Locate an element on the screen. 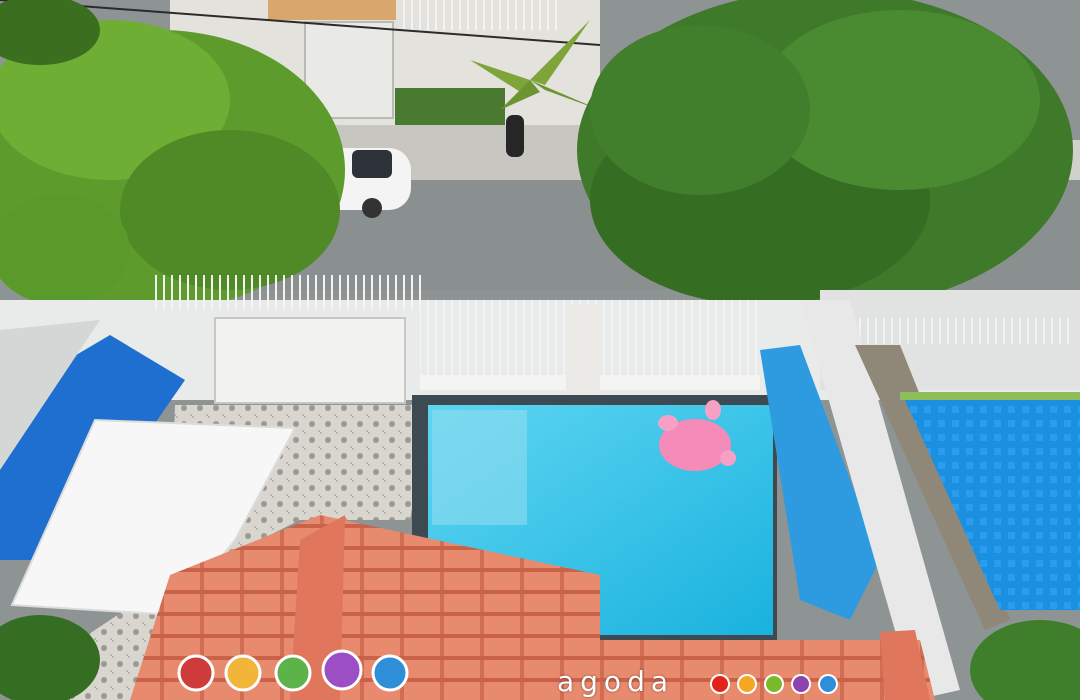  watermark-dot-orange is located at coordinates (747, 684).